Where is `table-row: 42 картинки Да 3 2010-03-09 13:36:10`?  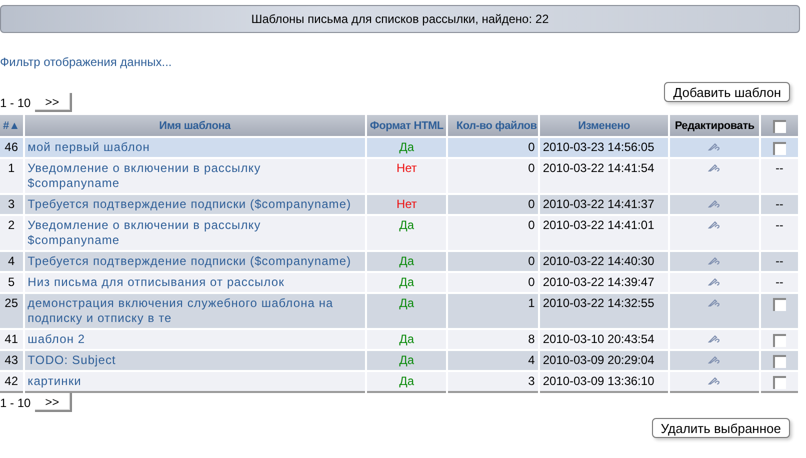
table-row: 42 картинки Да 3 2010-03-09 13:36:10 is located at coordinates (399, 381).